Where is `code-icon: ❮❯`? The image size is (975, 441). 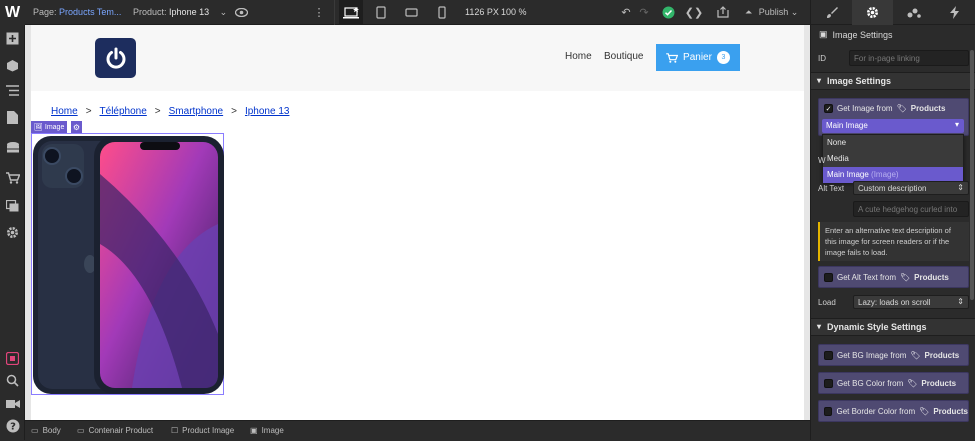 code-icon: ❮❯ is located at coordinates (694, 12).